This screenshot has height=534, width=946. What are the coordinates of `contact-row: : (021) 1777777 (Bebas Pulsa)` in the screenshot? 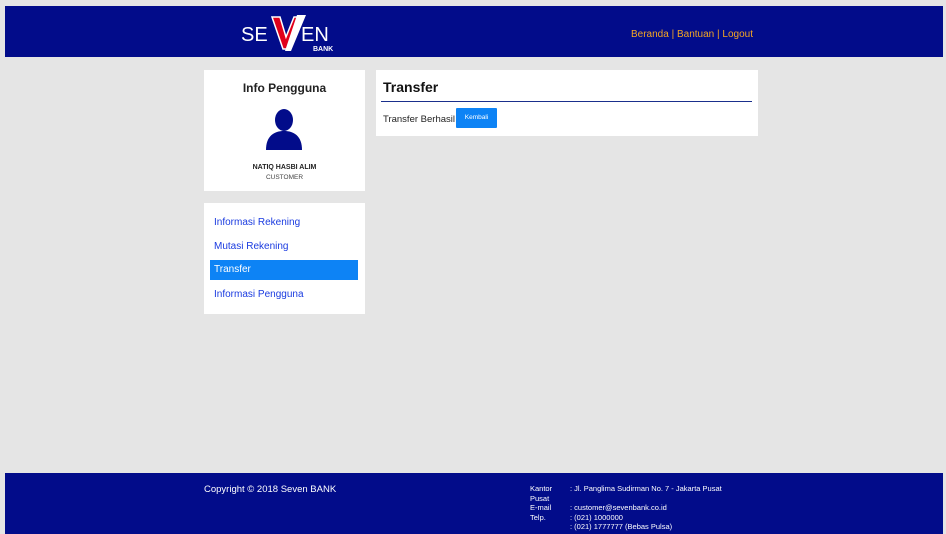 It's located at (626, 527).